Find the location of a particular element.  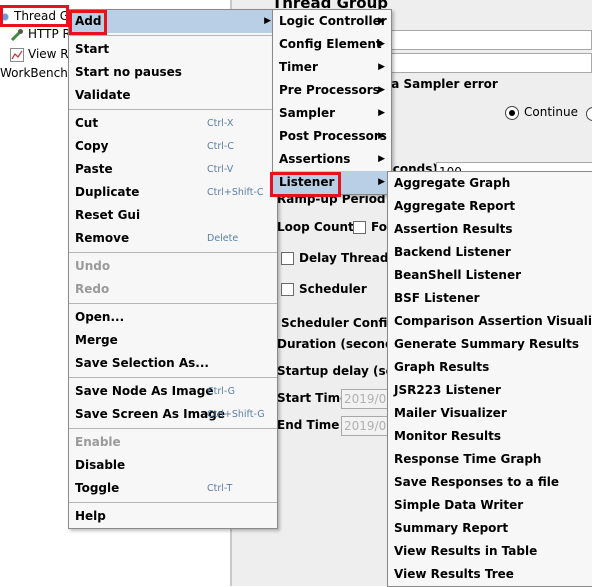

listener-item-comparison-assertion-visualizer: Comparison Assertion Visualizer is located at coordinates (490, 321).